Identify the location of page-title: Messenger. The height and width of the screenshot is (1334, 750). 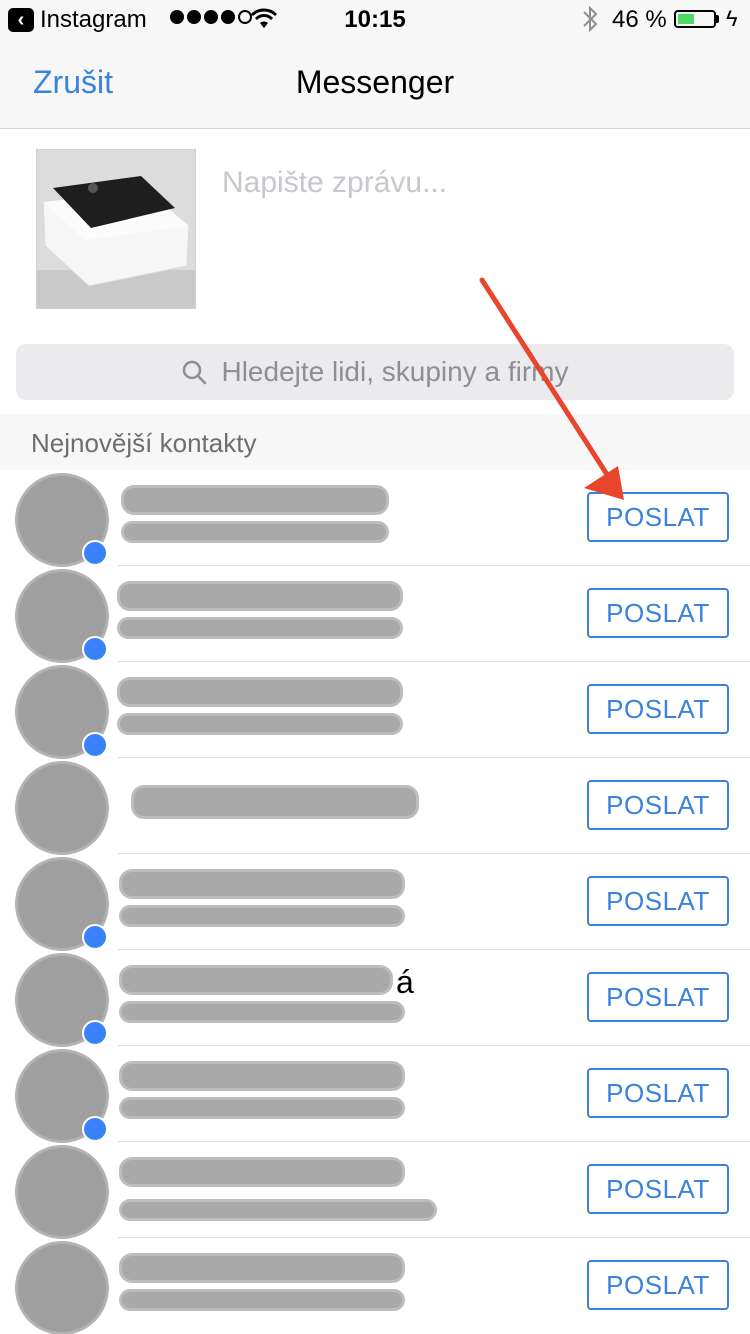
(375, 82).